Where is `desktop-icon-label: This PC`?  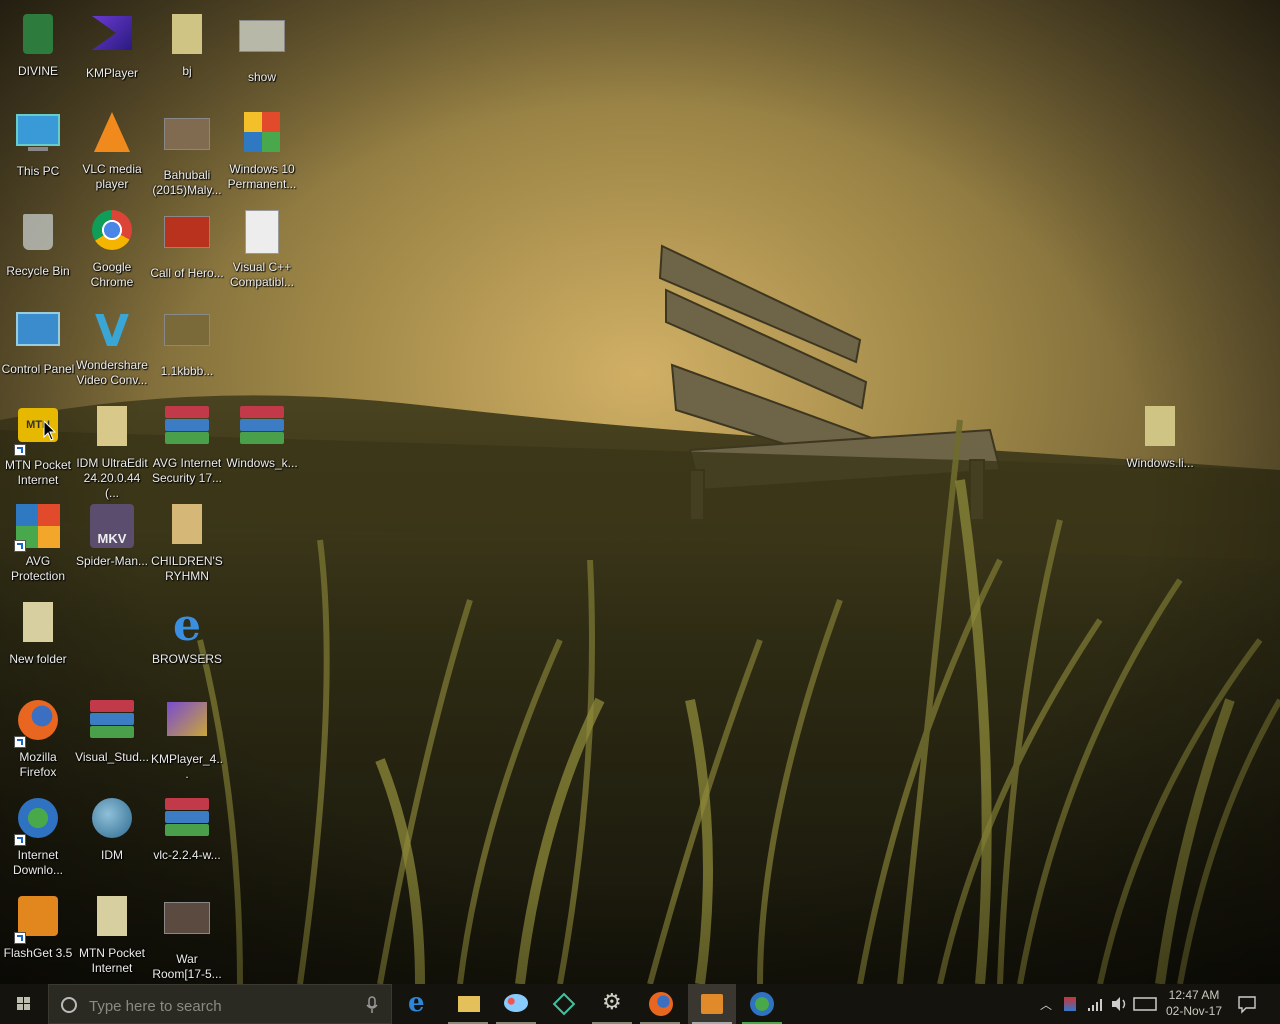 desktop-icon-label: This PC is located at coordinates (38, 171).